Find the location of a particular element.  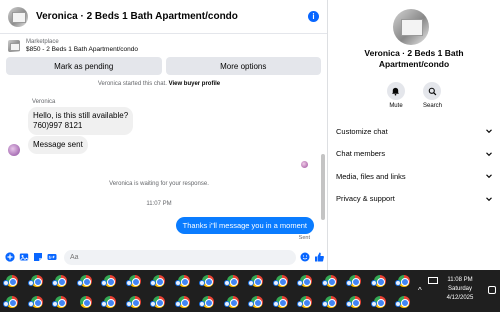

message-input is located at coordinates (180, 257).